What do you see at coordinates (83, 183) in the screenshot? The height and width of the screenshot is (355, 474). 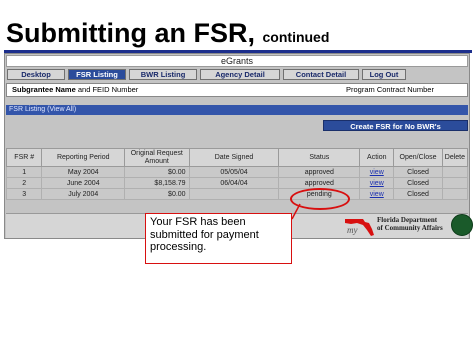 I see `cell-period: June 2004` at bounding box center [83, 183].